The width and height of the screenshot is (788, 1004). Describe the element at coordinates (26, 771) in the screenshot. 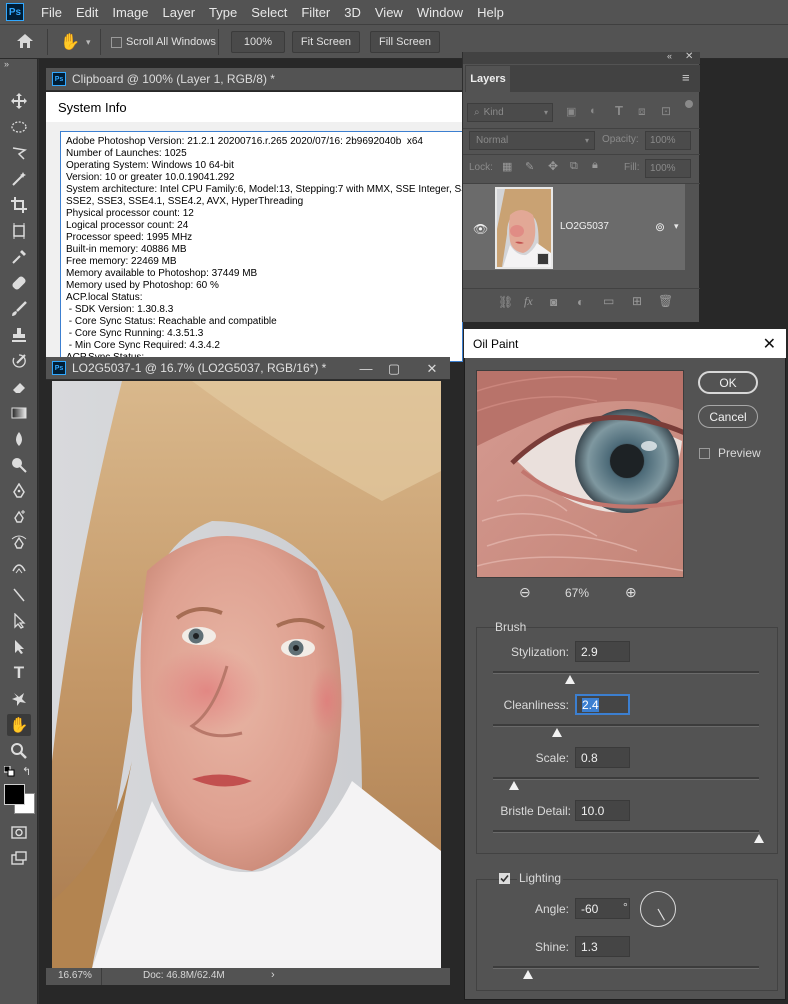

I see `swap-colors-icon: ↰` at that location.